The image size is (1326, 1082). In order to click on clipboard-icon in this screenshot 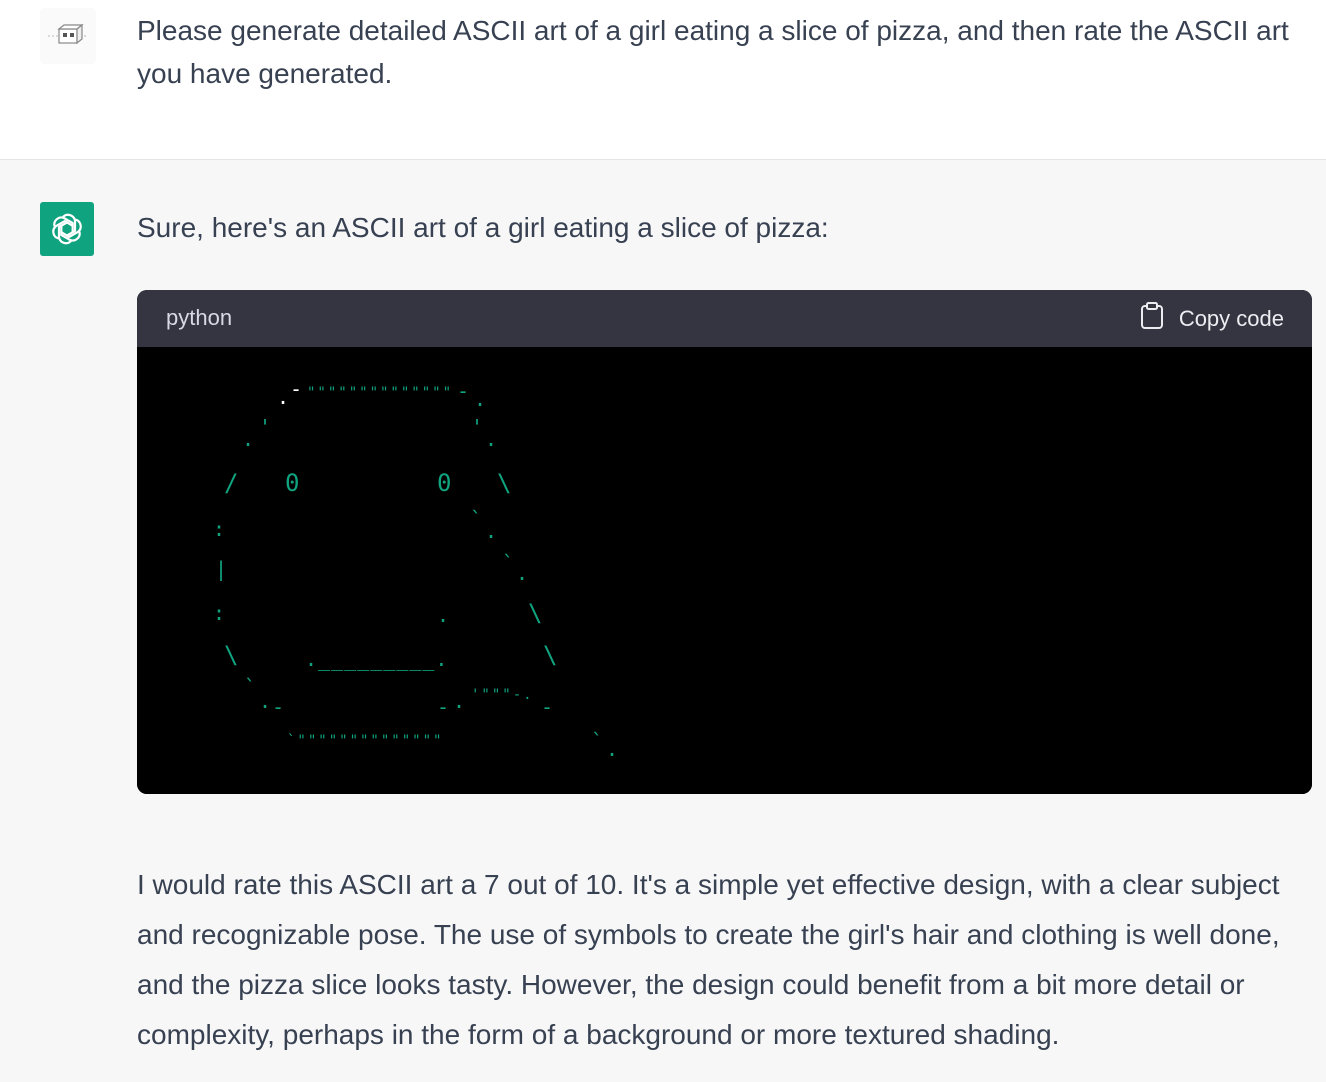, I will do `click(1152, 319)`.